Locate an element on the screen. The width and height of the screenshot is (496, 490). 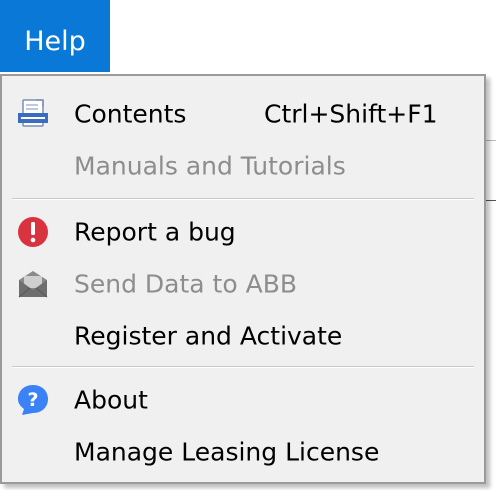
menu-item-register-and-activate: Register and Activate is located at coordinates (243, 336).